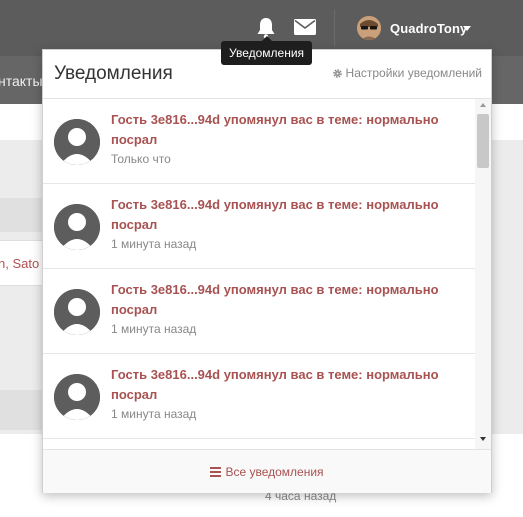 The width and height of the screenshot is (523, 517). I want to click on scrollbar-thumb, so click(483, 141).